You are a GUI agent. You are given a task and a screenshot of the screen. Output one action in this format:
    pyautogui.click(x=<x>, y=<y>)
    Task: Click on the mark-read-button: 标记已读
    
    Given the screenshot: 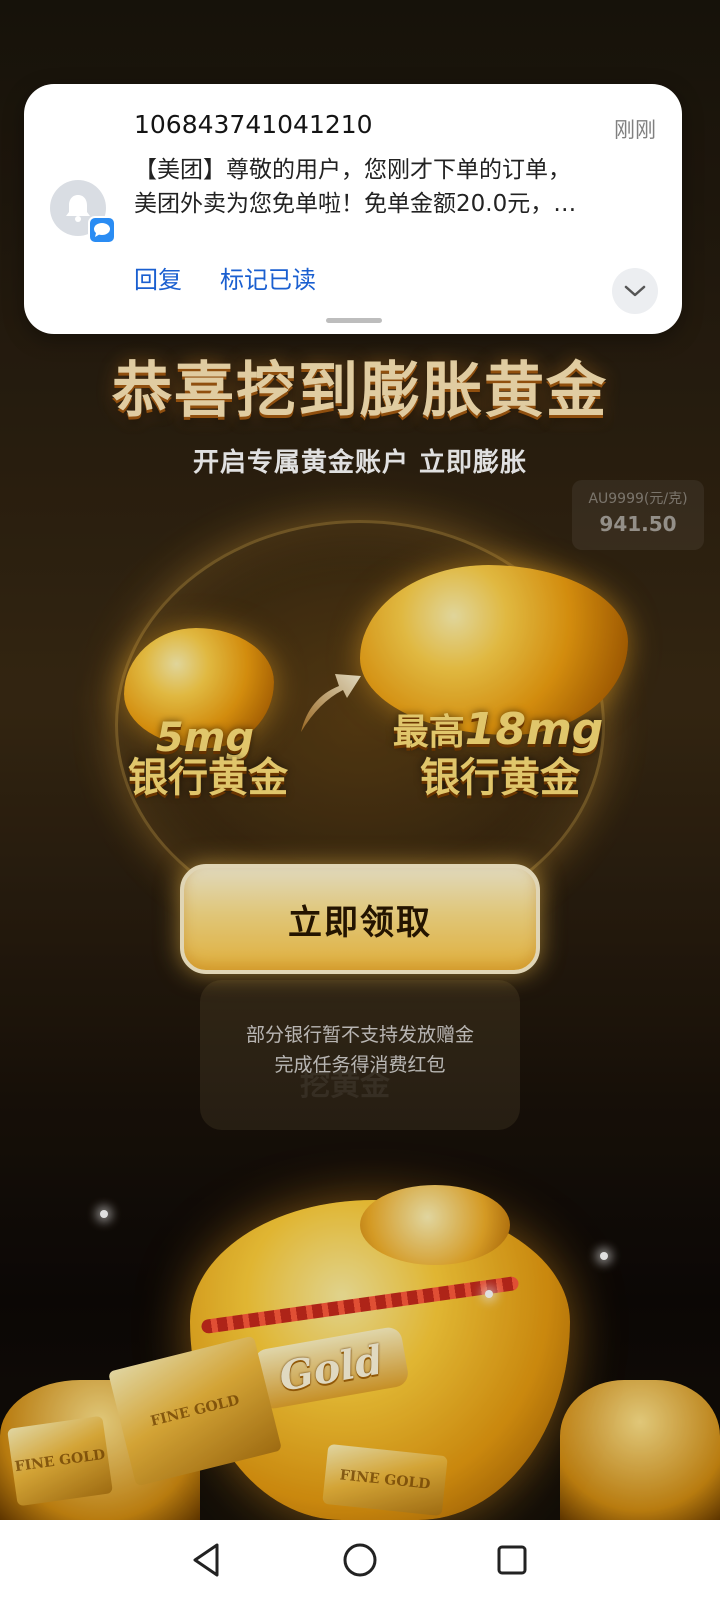 What is the action you would take?
    pyautogui.click(x=268, y=277)
    